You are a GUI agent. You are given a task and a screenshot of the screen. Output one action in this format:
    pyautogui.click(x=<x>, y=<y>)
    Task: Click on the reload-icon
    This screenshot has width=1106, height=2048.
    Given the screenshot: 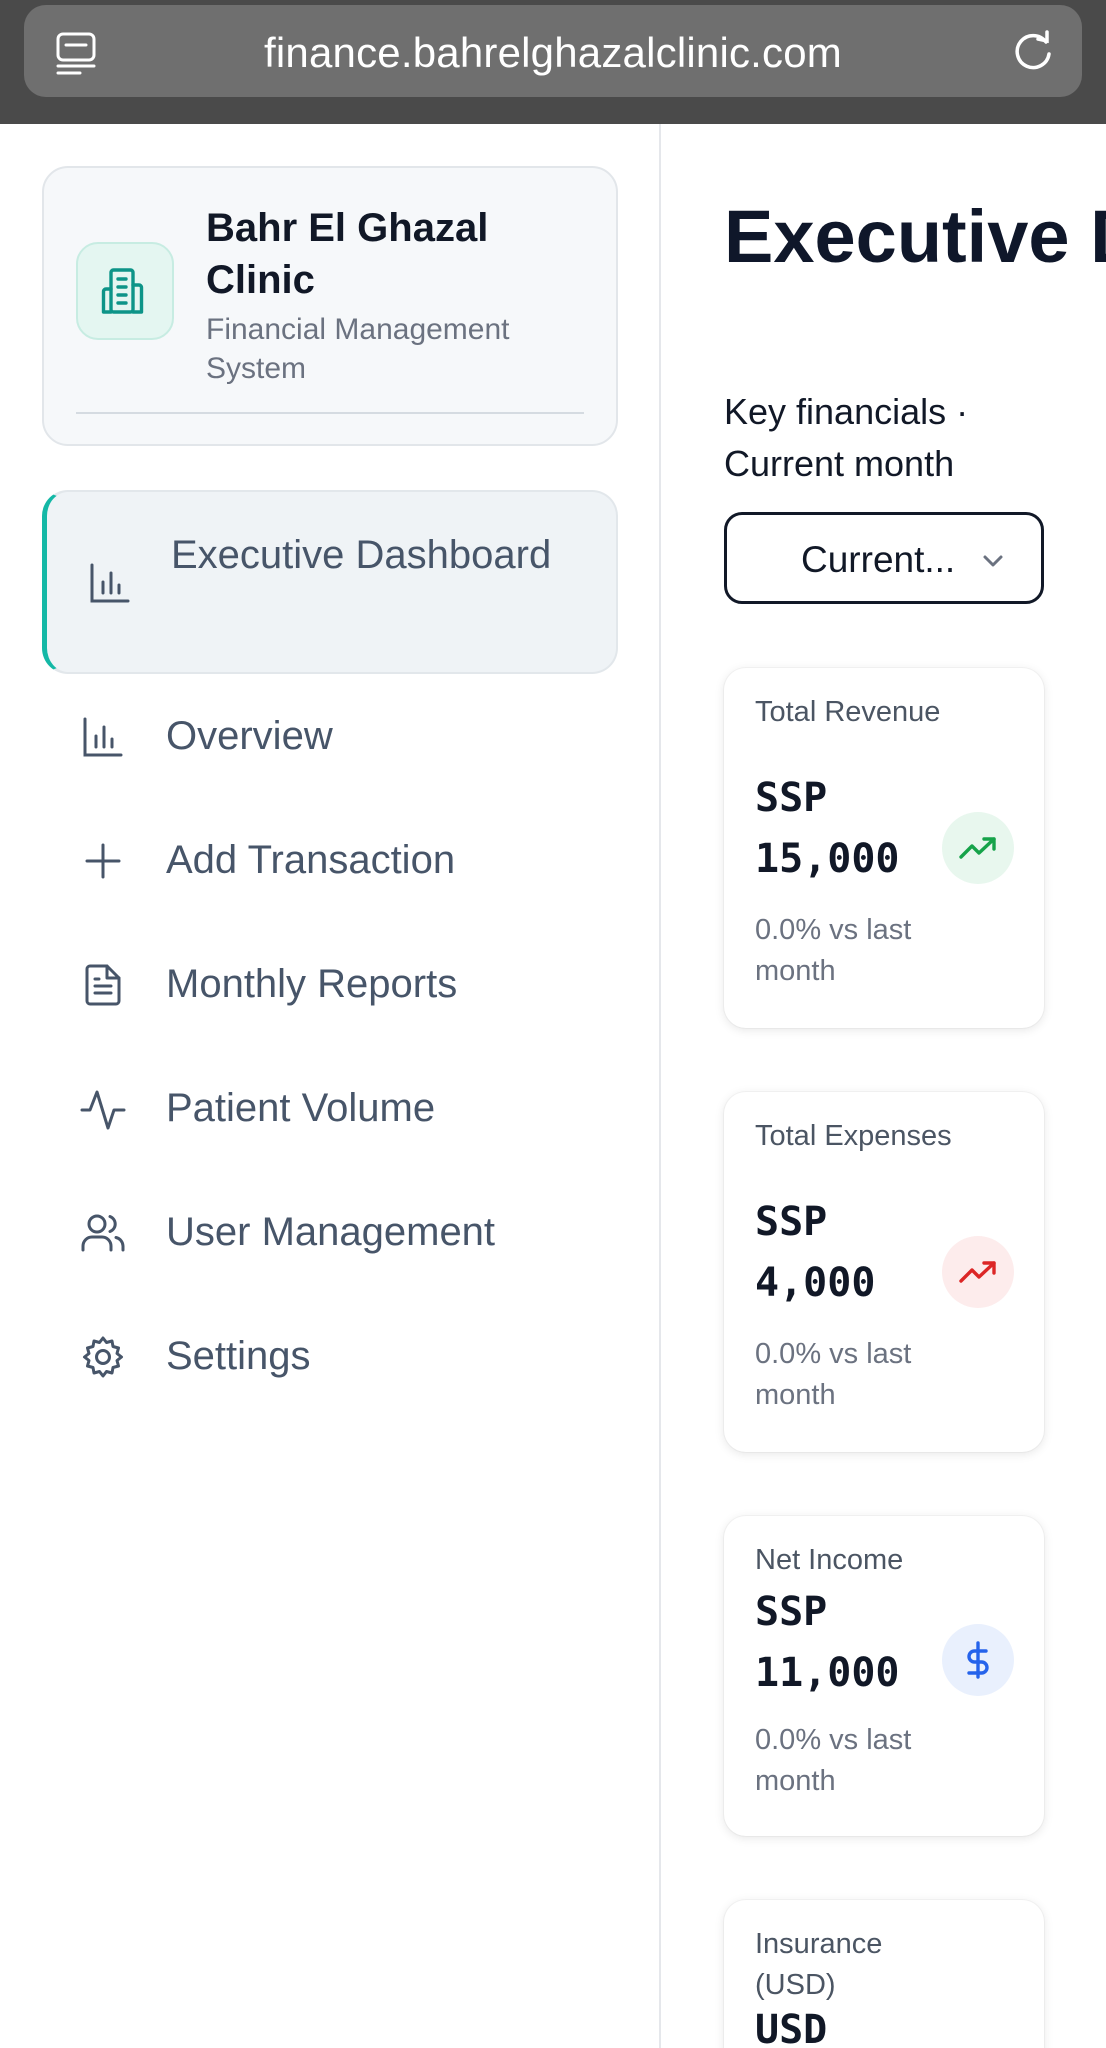 What is the action you would take?
    pyautogui.click(x=1033, y=52)
    